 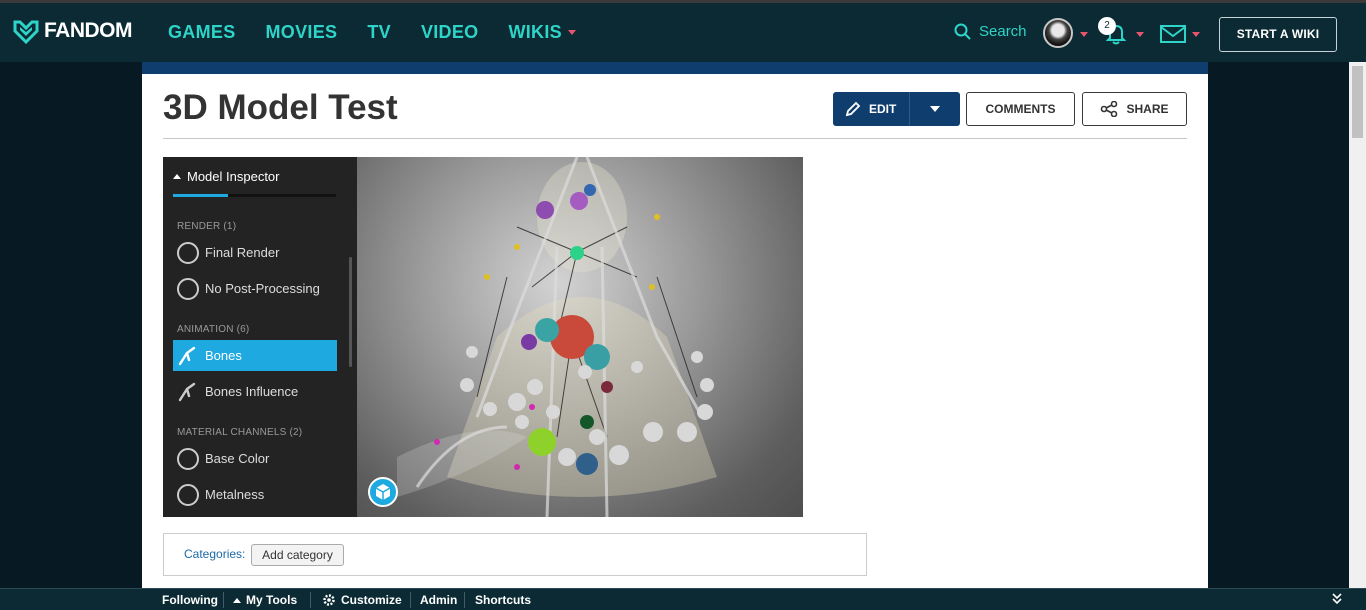 I want to click on item-label: Bones, so click(x=223, y=355).